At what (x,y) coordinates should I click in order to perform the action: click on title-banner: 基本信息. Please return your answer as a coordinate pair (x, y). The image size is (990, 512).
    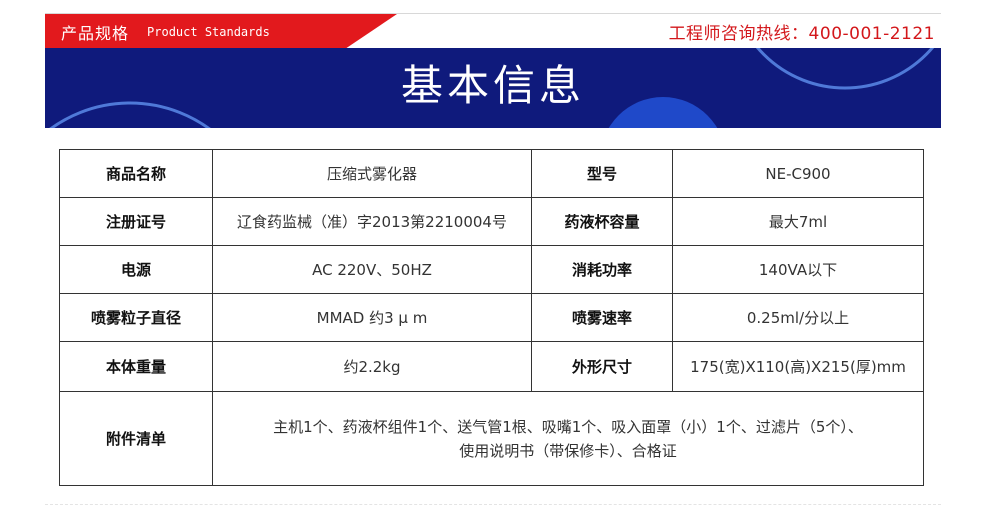
    Looking at the image, I should click on (493, 88).